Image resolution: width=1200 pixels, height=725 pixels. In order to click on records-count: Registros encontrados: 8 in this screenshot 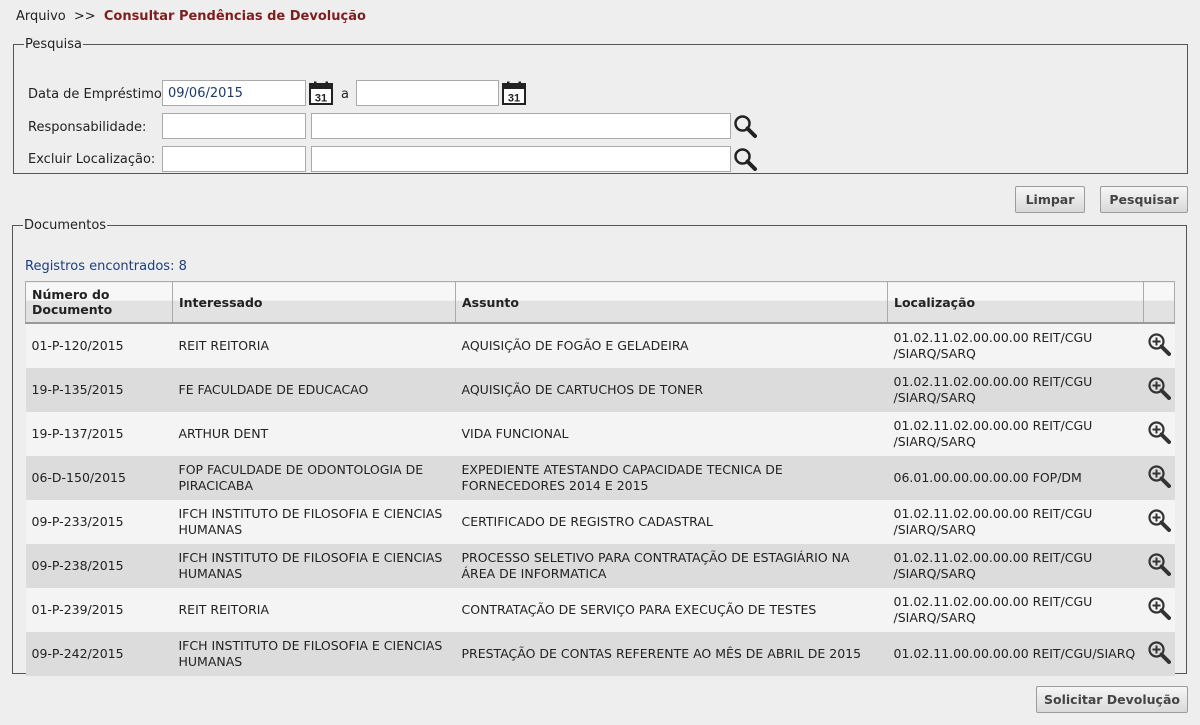, I will do `click(106, 266)`.